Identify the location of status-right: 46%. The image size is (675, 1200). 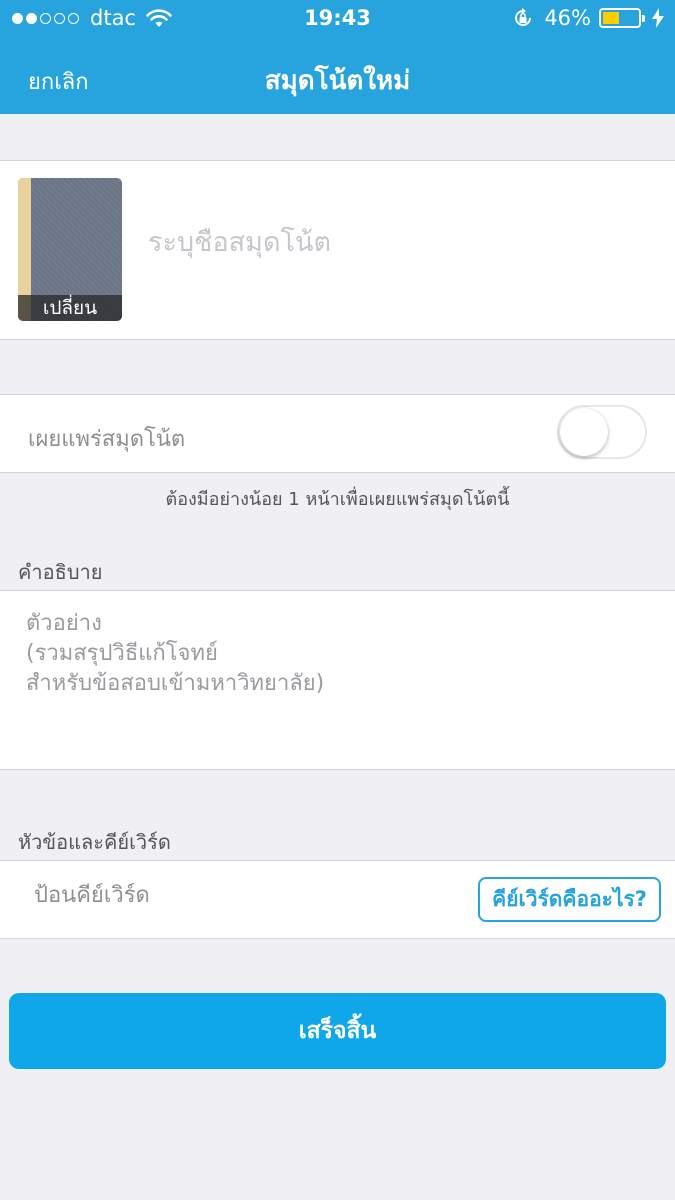
(588, 18).